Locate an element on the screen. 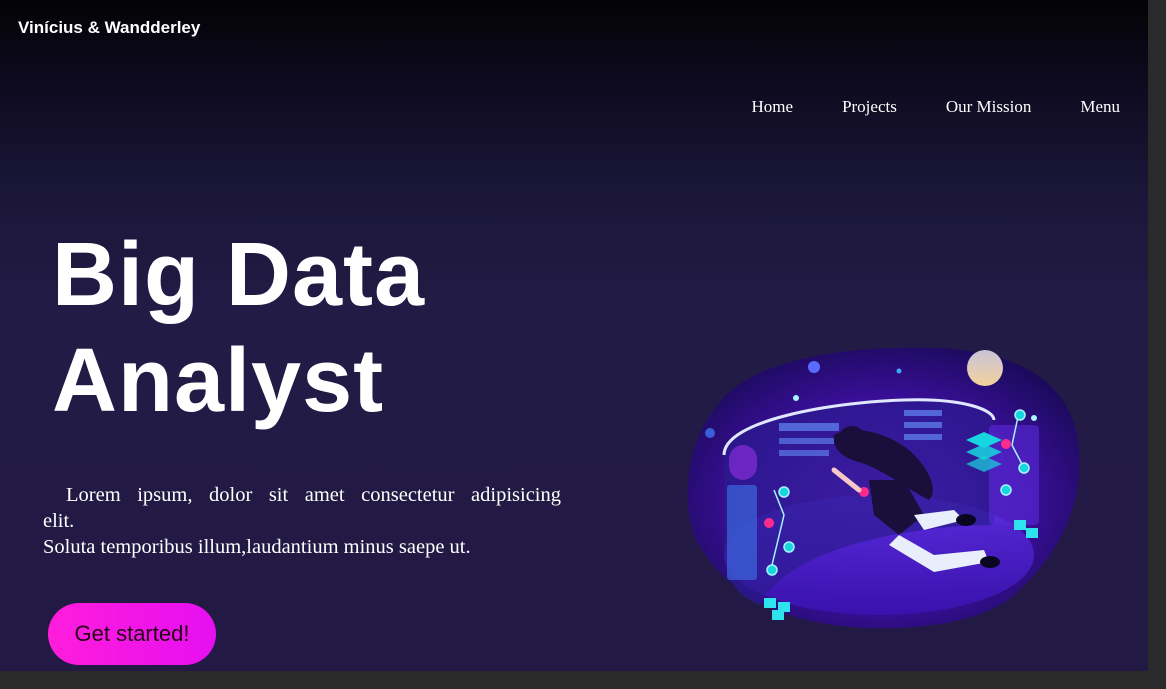  hero-description-line-2: elit. is located at coordinates (59, 521).